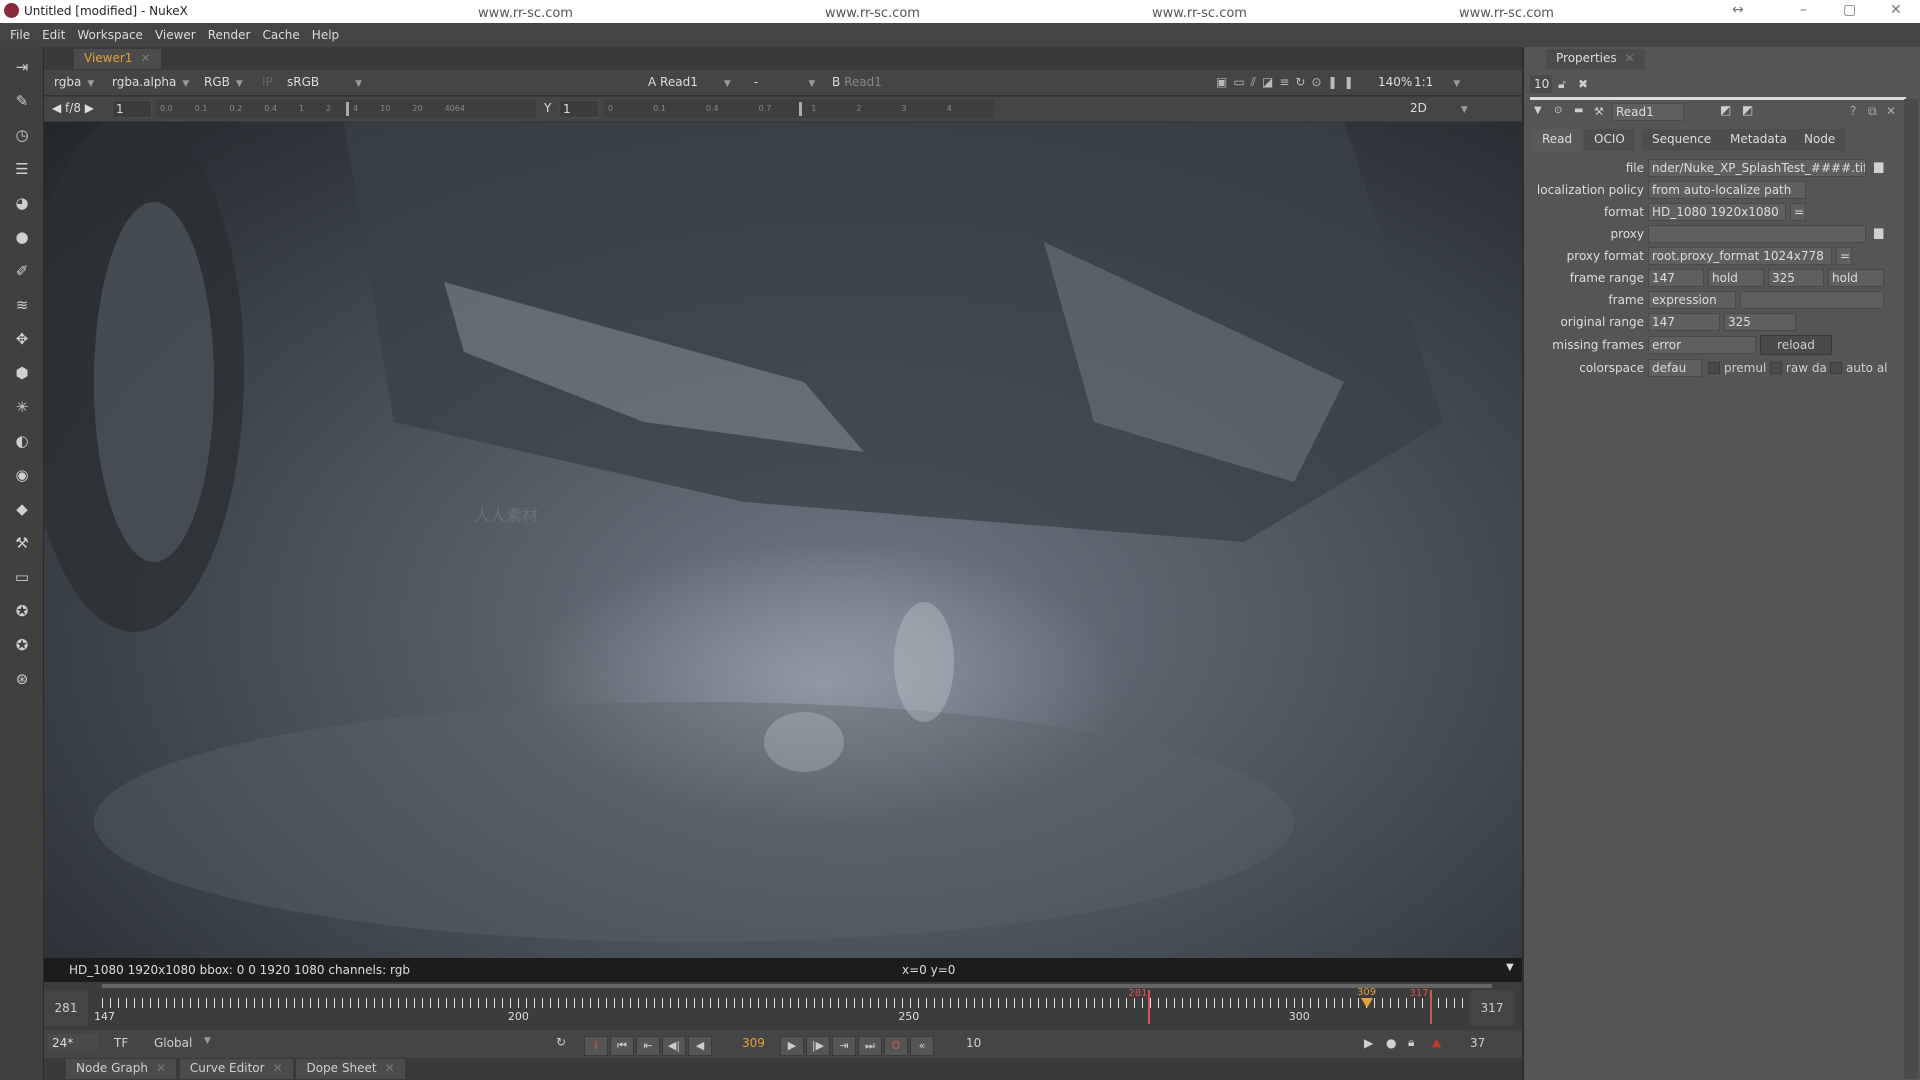  I want to click on current-frame-field: 309, so click(753, 1043).